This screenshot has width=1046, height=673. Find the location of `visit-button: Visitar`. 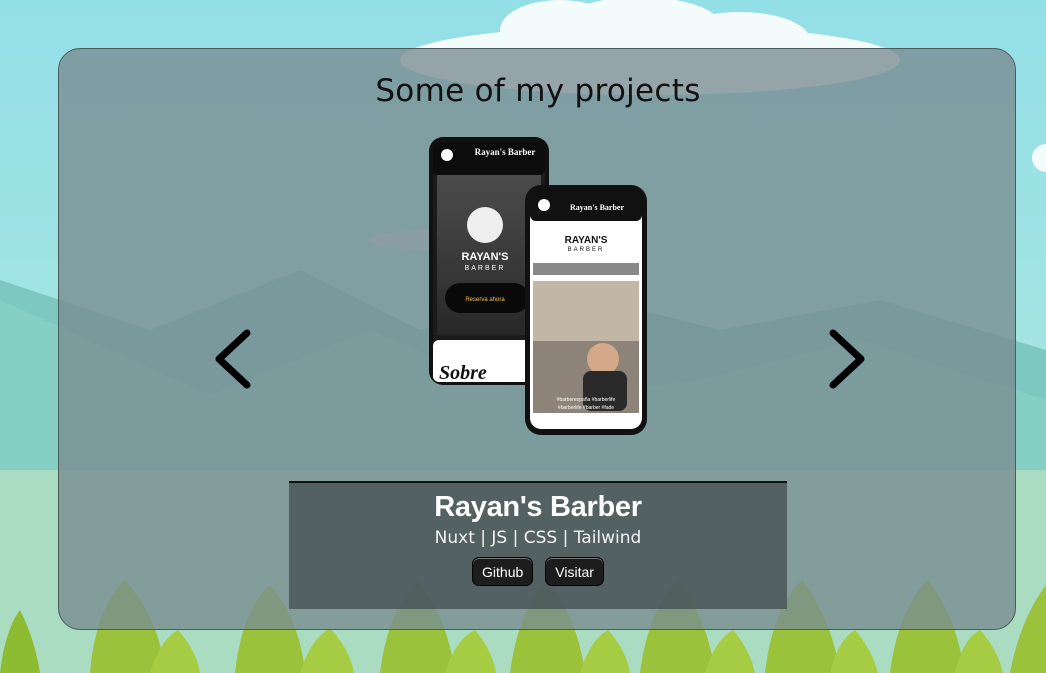

visit-button: Visitar is located at coordinates (574, 571).